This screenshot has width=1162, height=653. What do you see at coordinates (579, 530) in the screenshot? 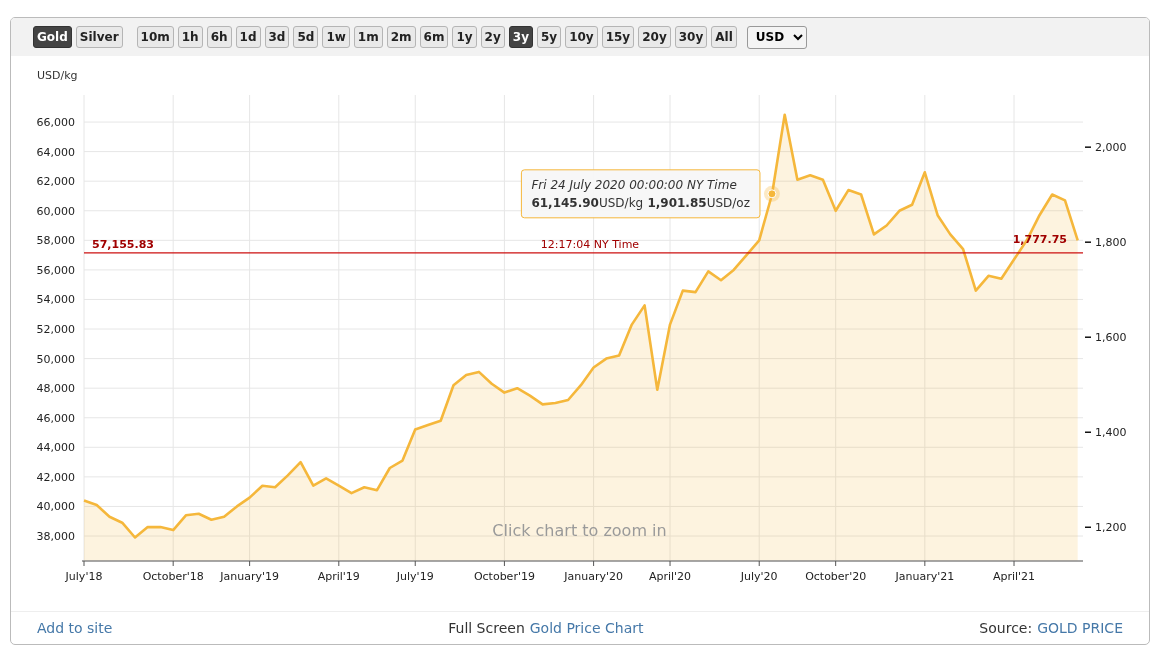
I see `zoom-hint: Click chart to zoom in` at bounding box center [579, 530].